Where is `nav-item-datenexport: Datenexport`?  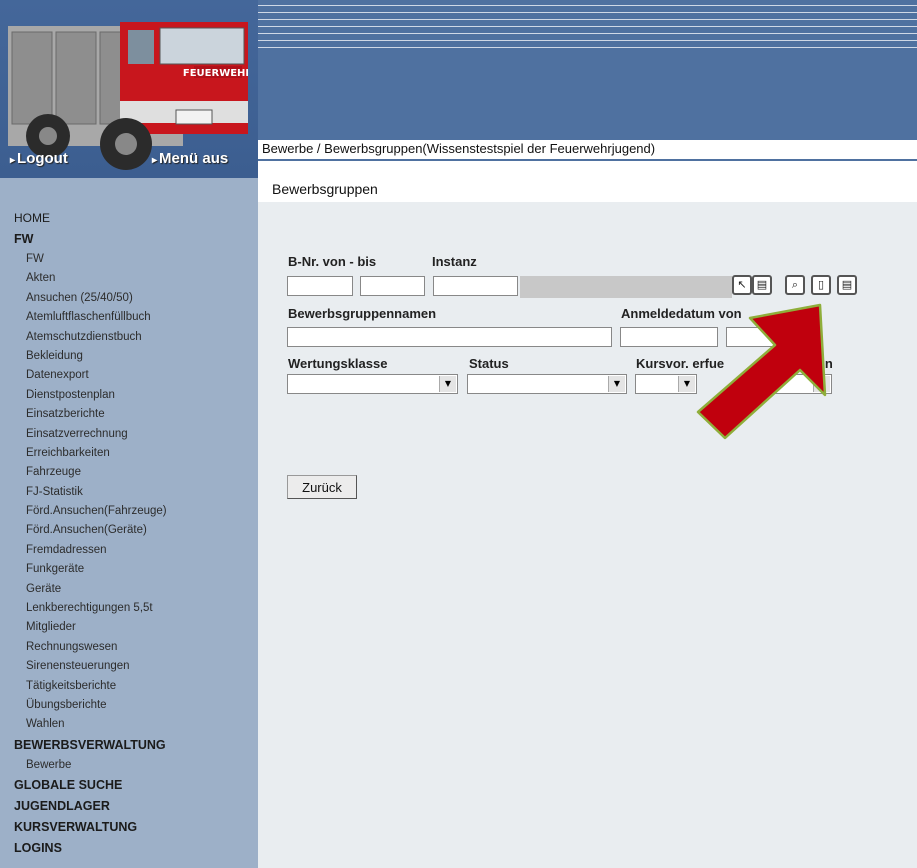
nav-item-datenexport: Datenexport is located at coordinates (90, 375).